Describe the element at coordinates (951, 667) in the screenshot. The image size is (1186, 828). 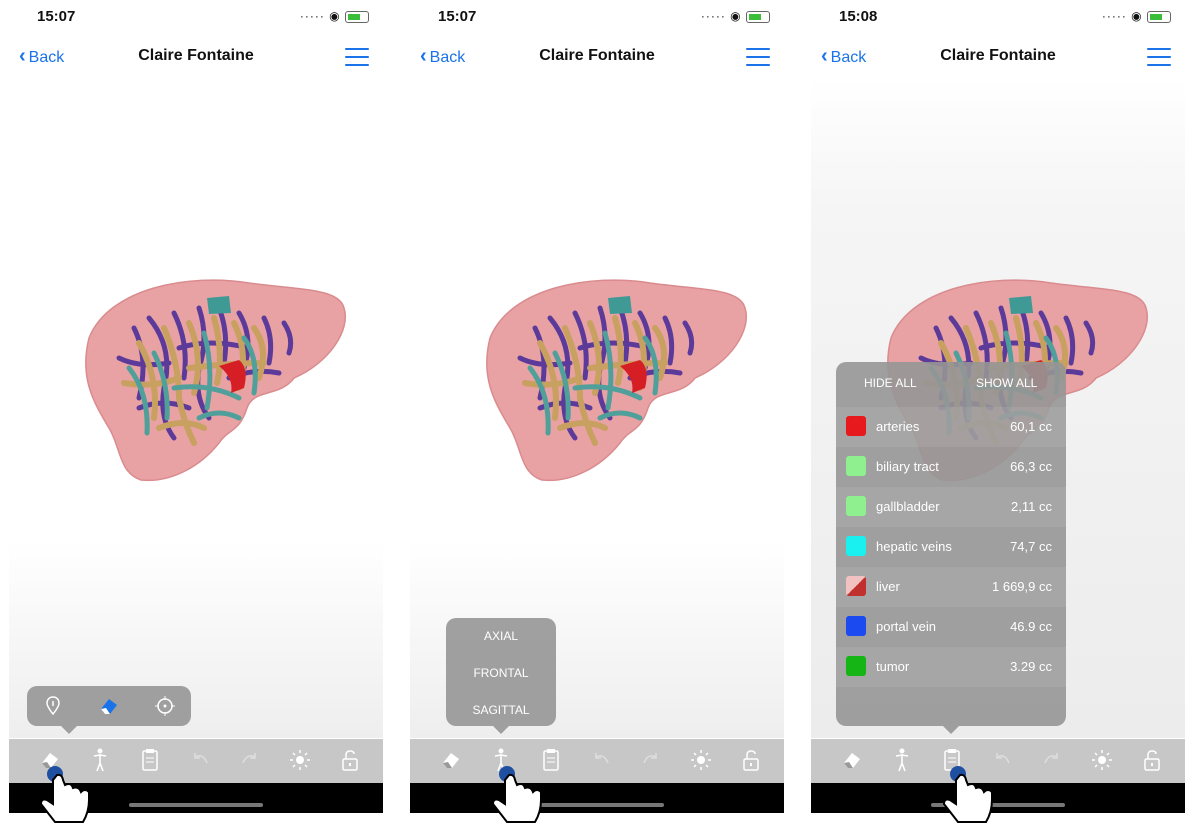
I see `organ-row-tumor: tumor 3.29 cc` at that location.